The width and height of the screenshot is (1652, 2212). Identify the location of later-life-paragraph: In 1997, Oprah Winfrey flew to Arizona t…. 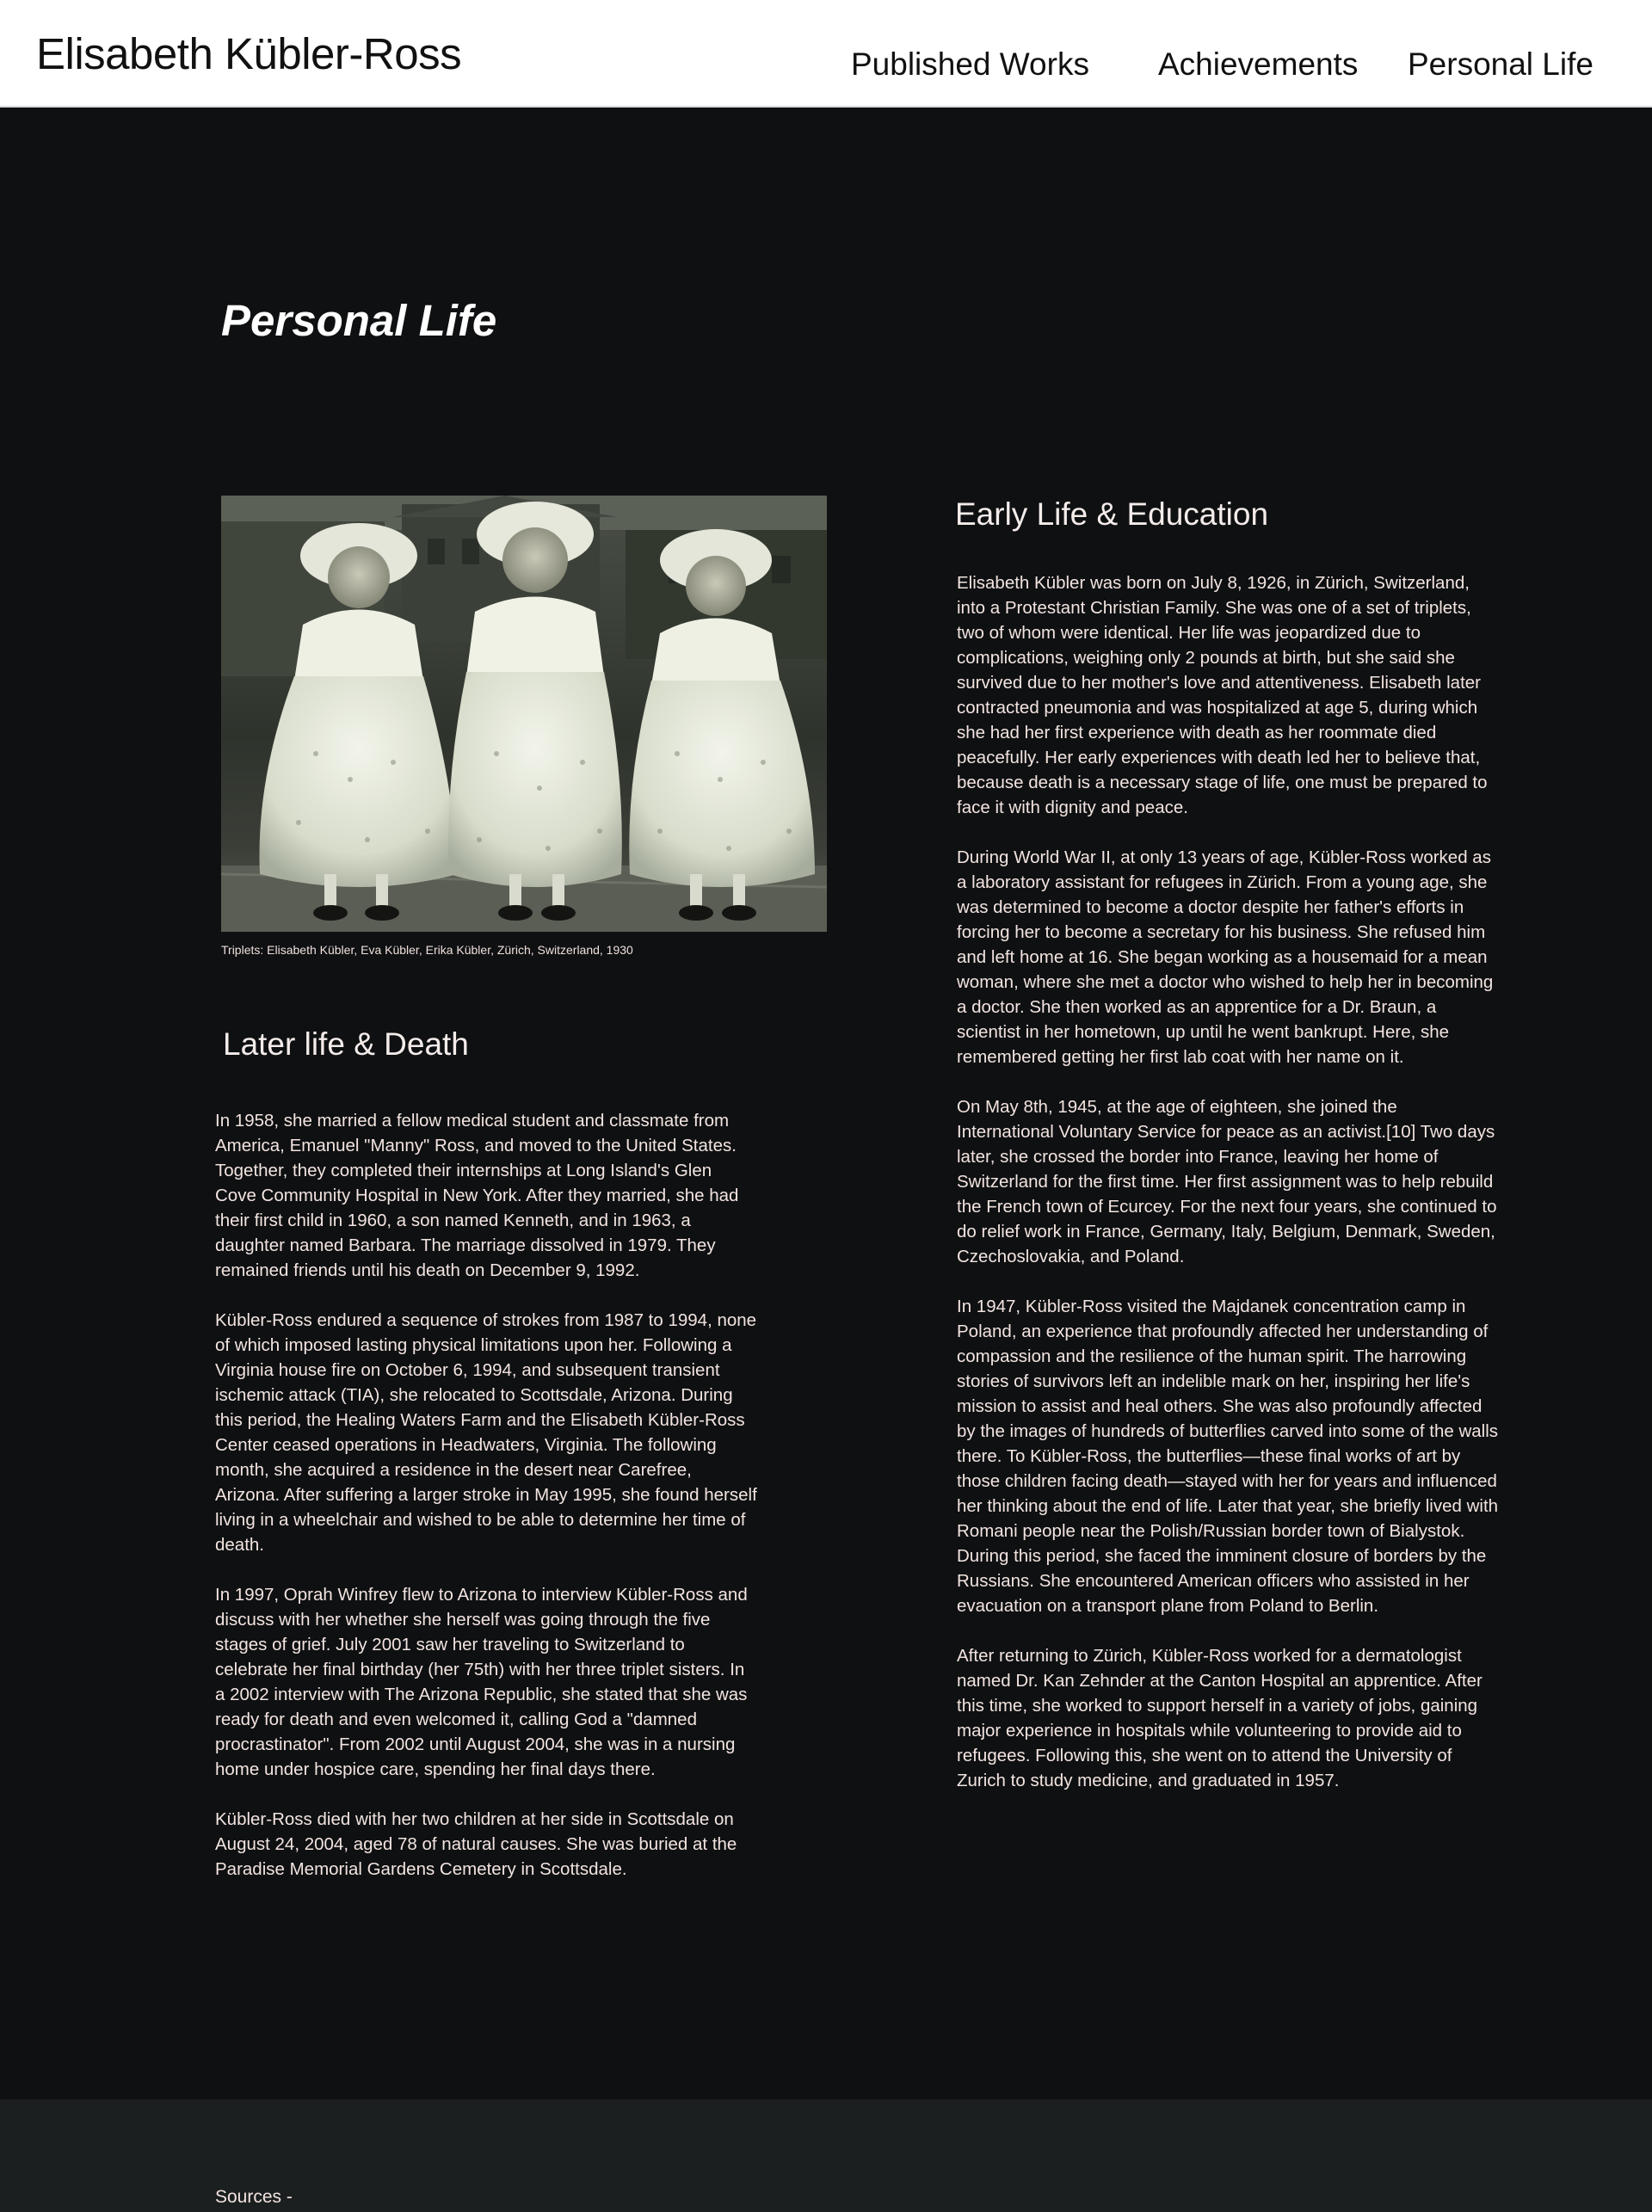
(481, 1682).